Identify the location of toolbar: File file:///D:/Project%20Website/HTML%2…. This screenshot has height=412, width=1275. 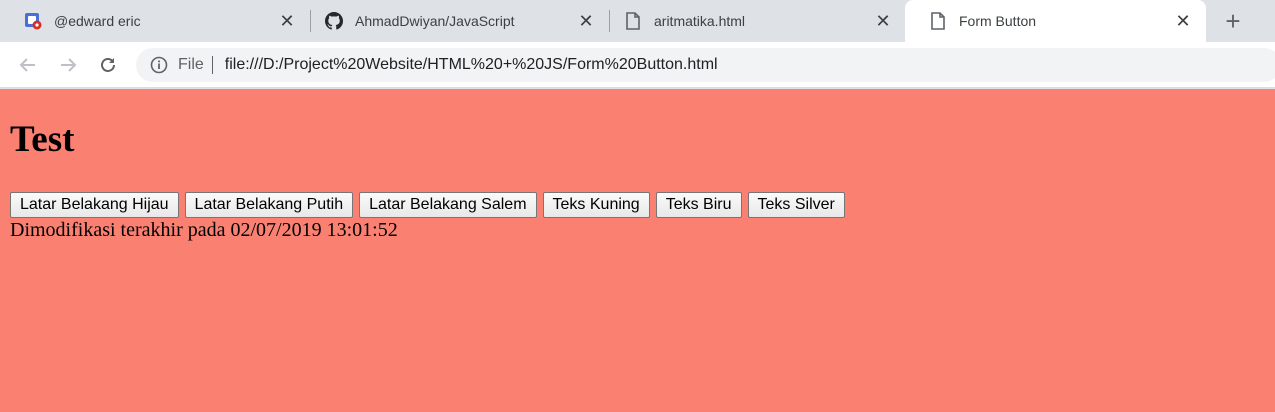
(637, 65).